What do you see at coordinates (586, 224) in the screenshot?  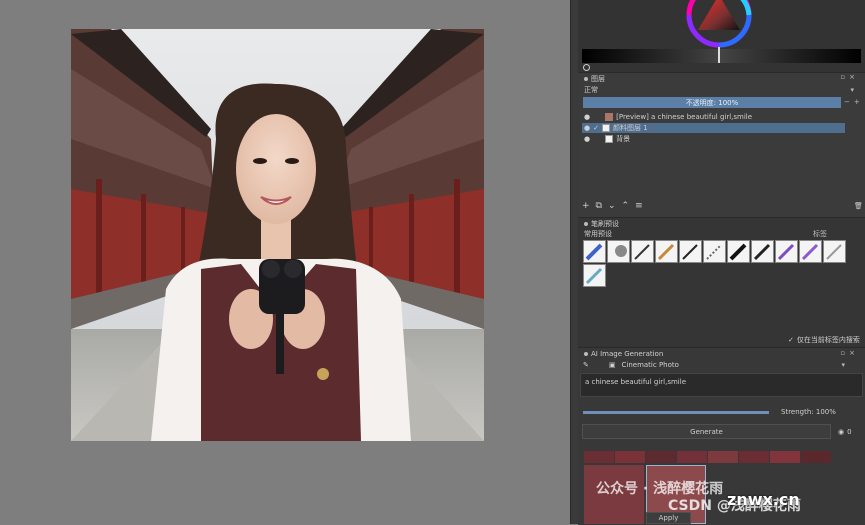 I see `brush-panel-dot-icon` at bounding box center [586, 224].